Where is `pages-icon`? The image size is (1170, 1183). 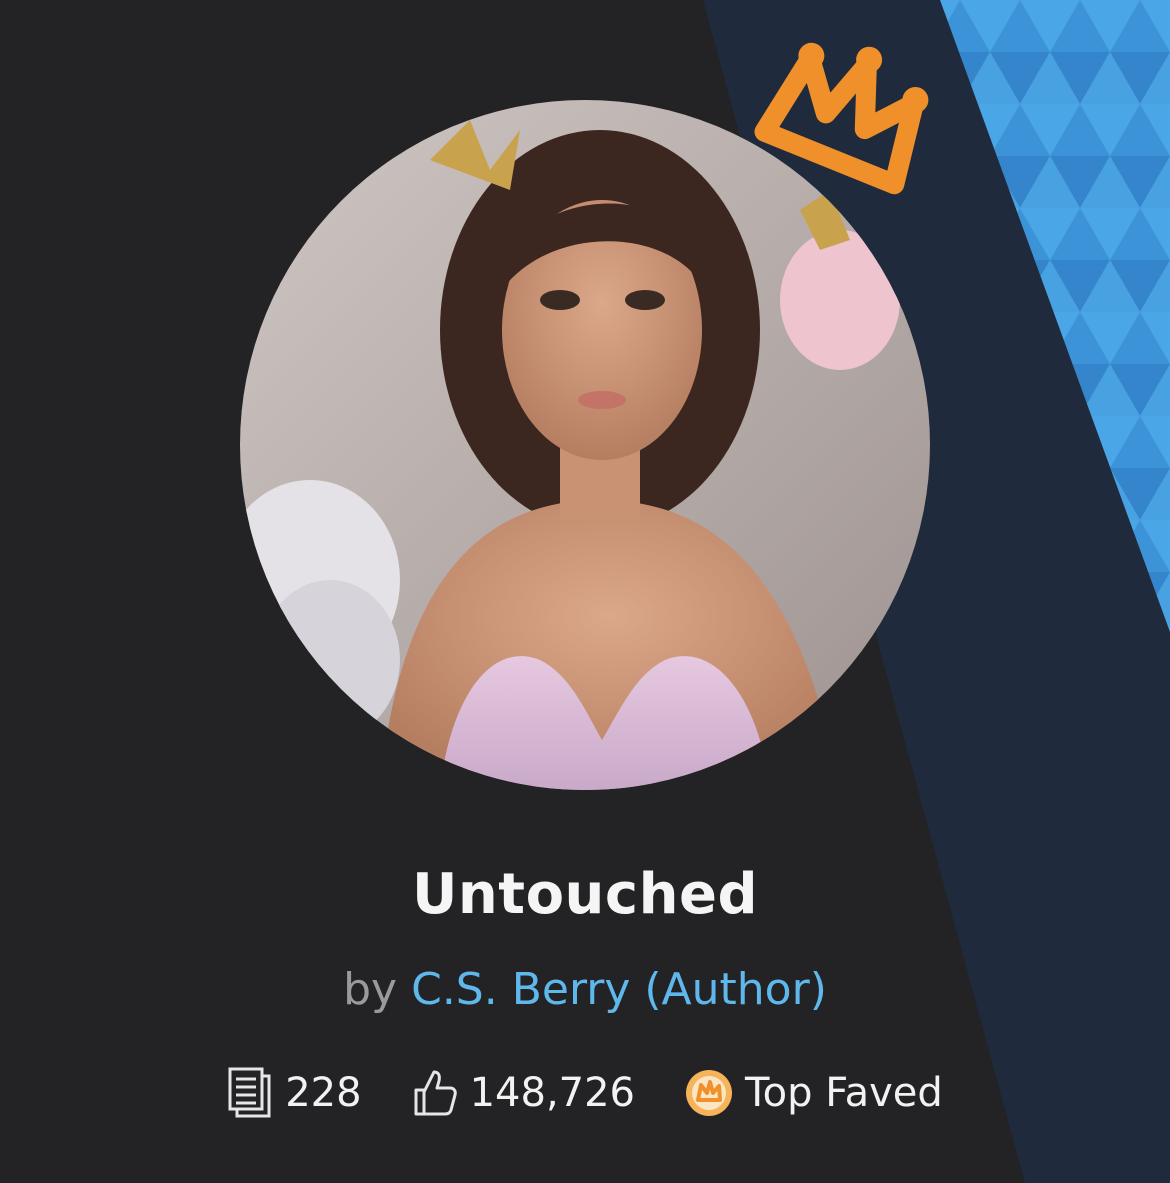 pages-icon is located at coordinates (249, 1092).